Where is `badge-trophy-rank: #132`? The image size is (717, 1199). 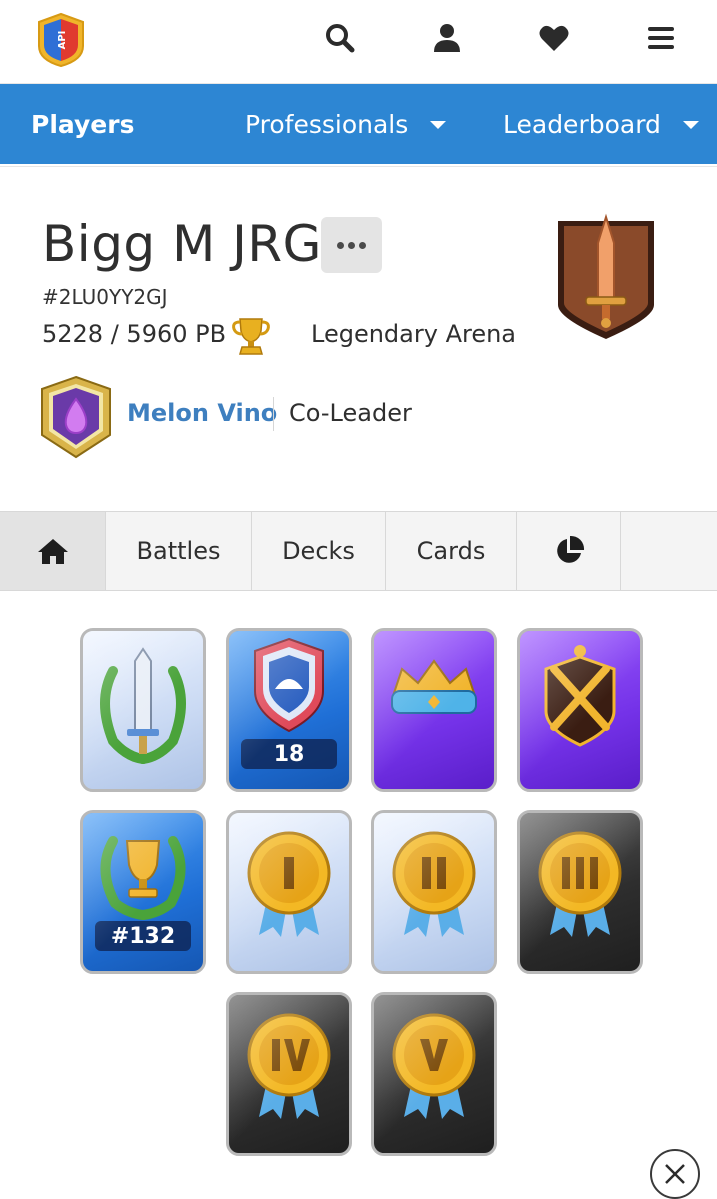
badge-trophy-rank: #132 is located at coordinates (143, 892).